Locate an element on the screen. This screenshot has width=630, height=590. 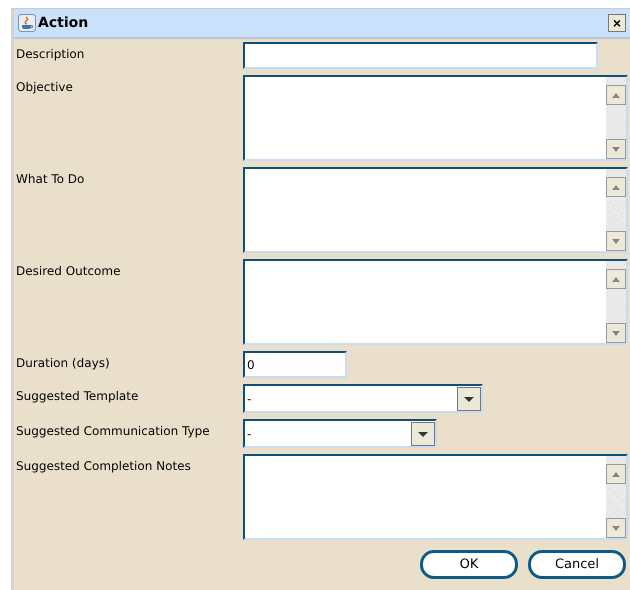
field-label: Suggested Completion Notes is located at coordinates (104, 465).